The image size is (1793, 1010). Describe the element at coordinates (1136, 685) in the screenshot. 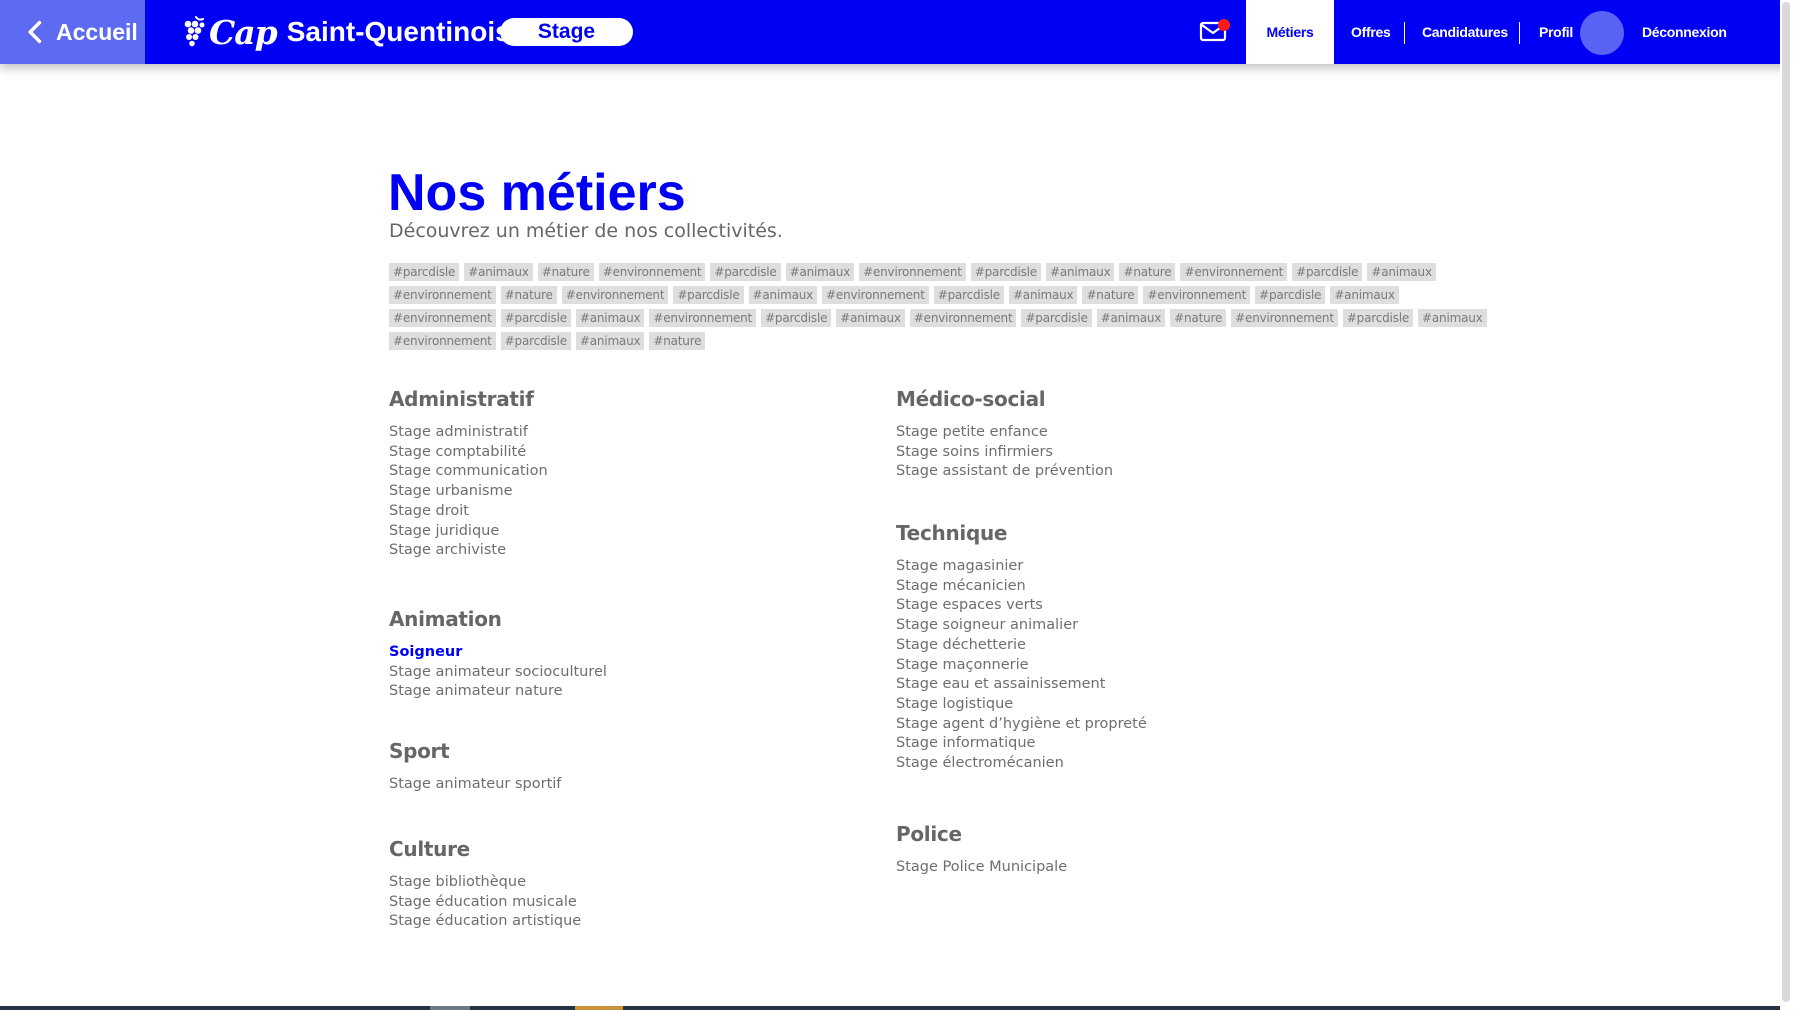

I see `job-link: Stage eau et assainissement` at that location.